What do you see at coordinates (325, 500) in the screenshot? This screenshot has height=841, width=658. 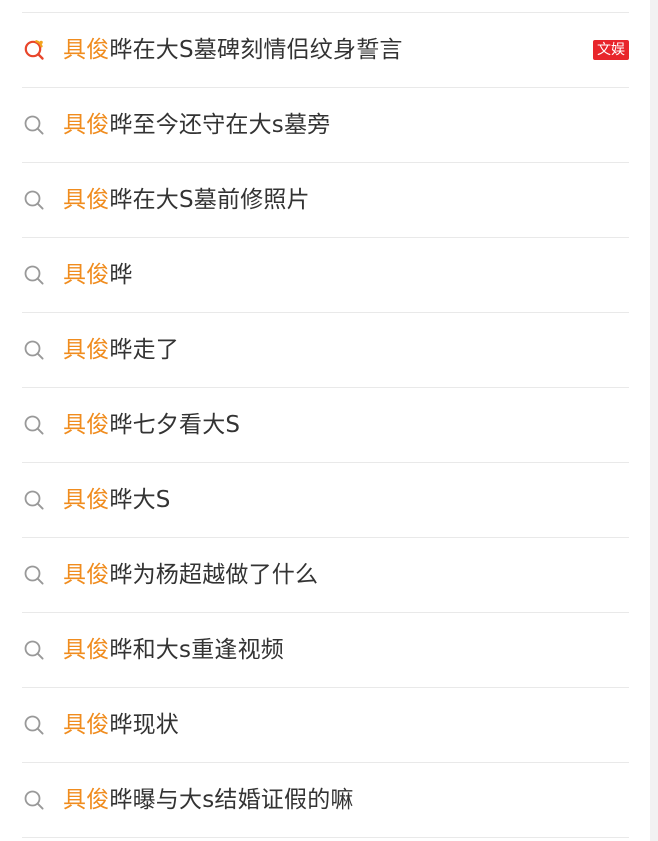 I see `suggestion-item: 具俊晔大S` at bounding box center [325, 500].